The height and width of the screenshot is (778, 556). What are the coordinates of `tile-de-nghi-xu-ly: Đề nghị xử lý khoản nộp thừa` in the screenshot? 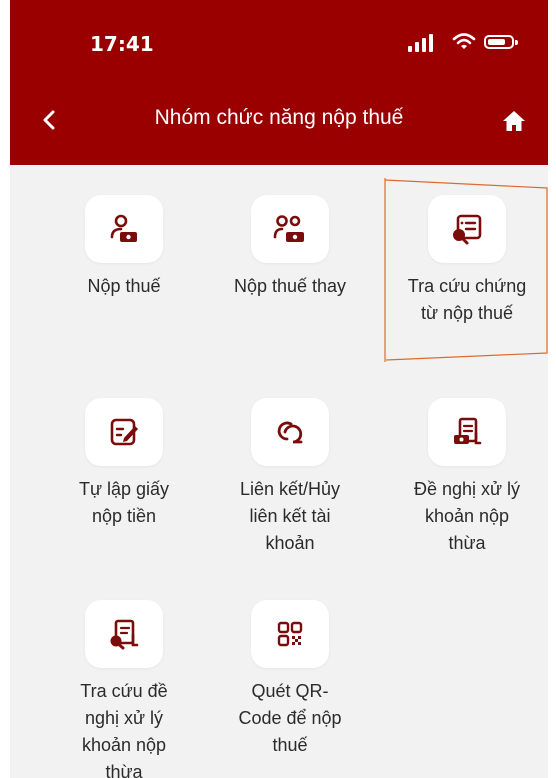 It's located at (465, 477).